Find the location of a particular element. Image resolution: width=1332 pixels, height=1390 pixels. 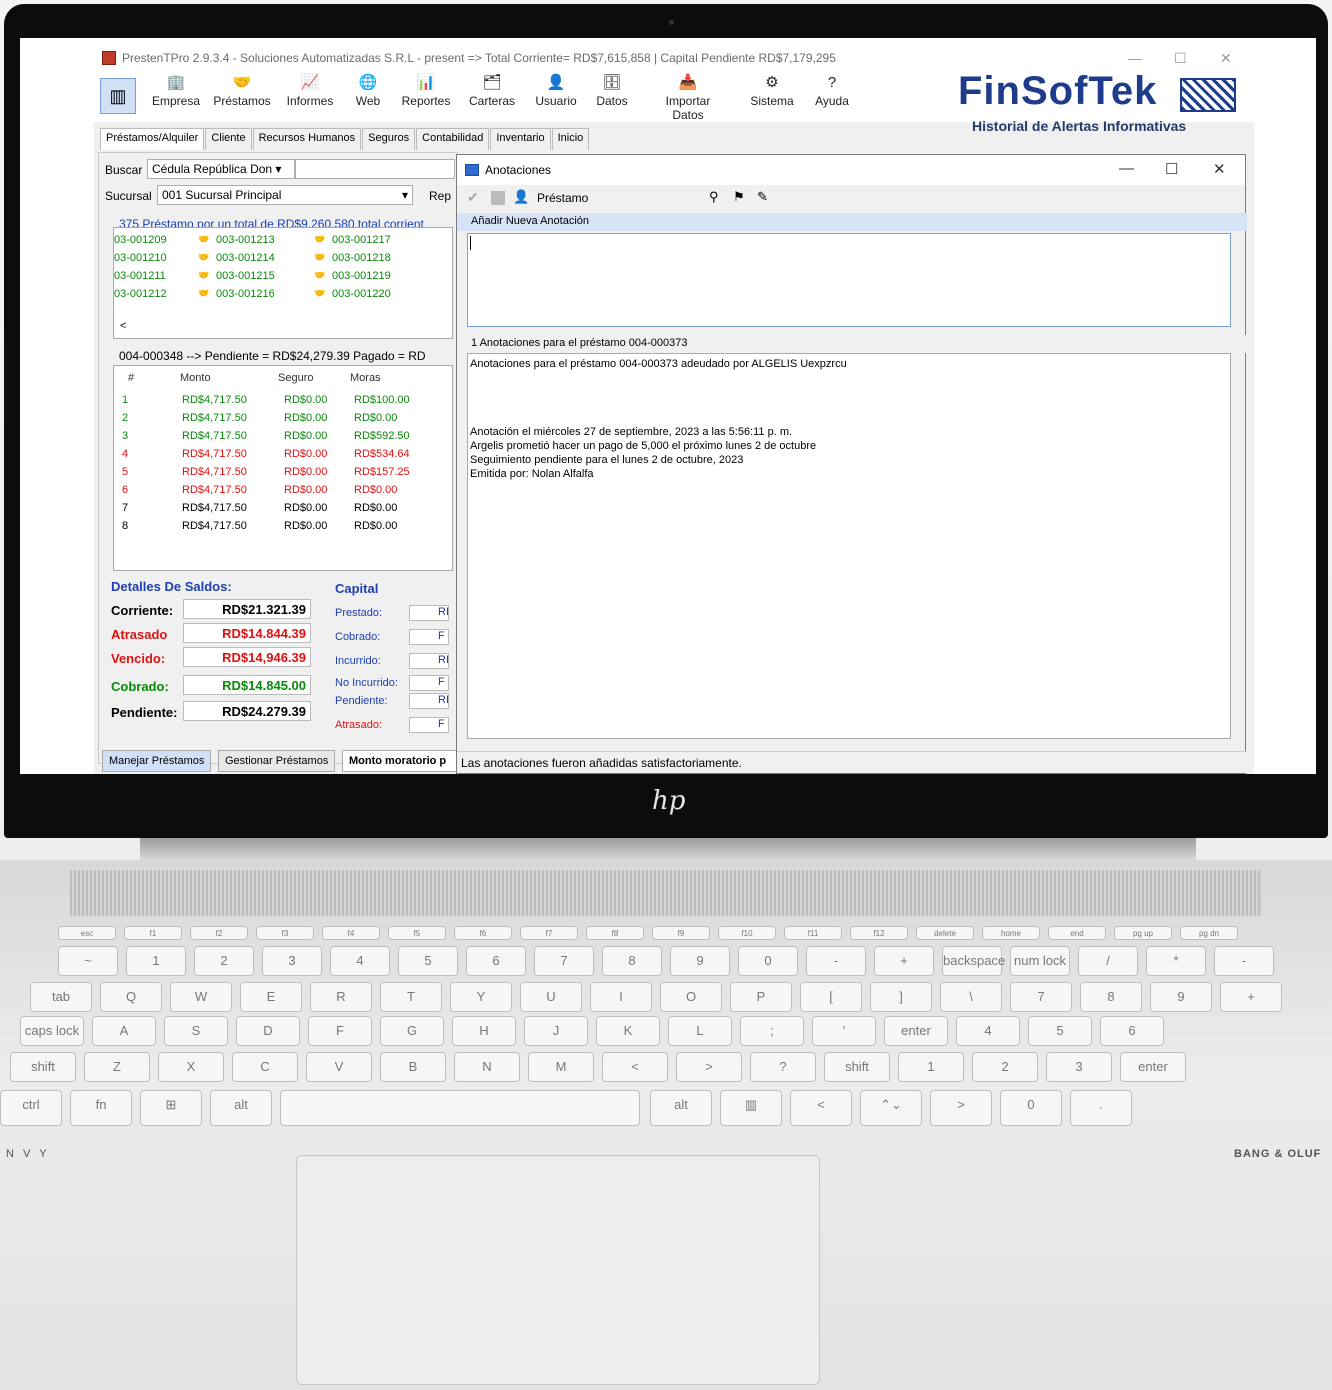

key: E is located at coordinates (271, 997).